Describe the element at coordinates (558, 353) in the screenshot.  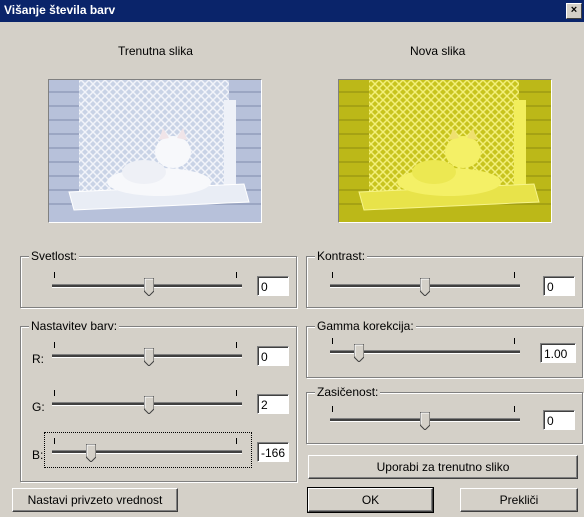
I see `gamma-value-input: 1.00` at that location.